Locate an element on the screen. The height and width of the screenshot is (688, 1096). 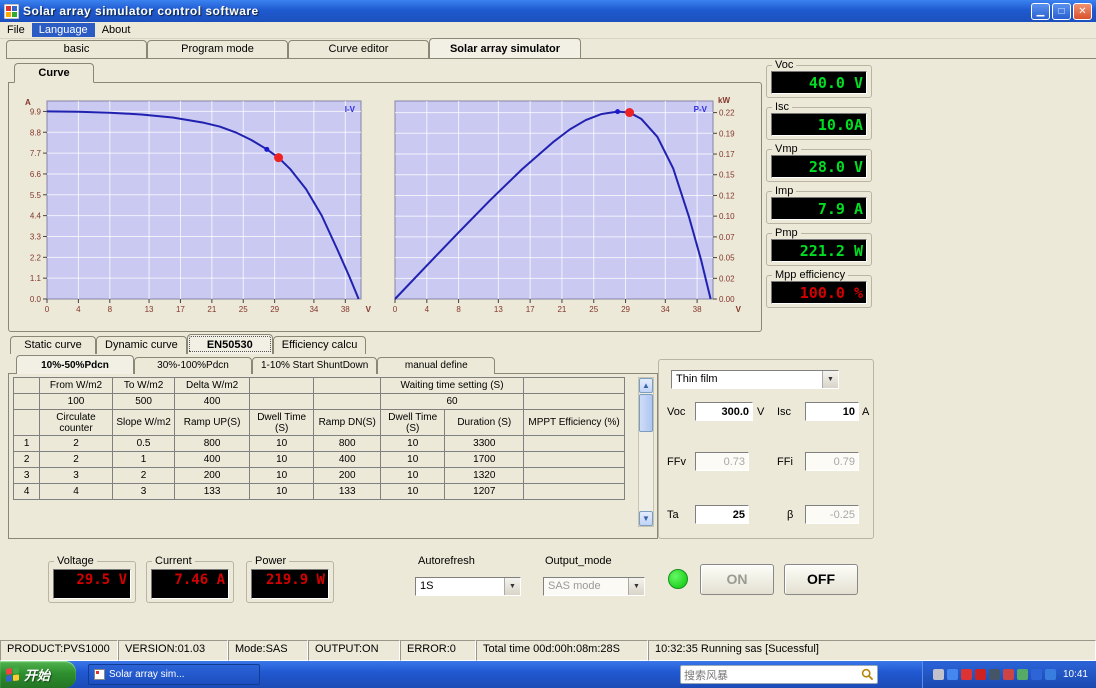
module-type-select: Thin film ▼ is located at coordinates (755, 379).